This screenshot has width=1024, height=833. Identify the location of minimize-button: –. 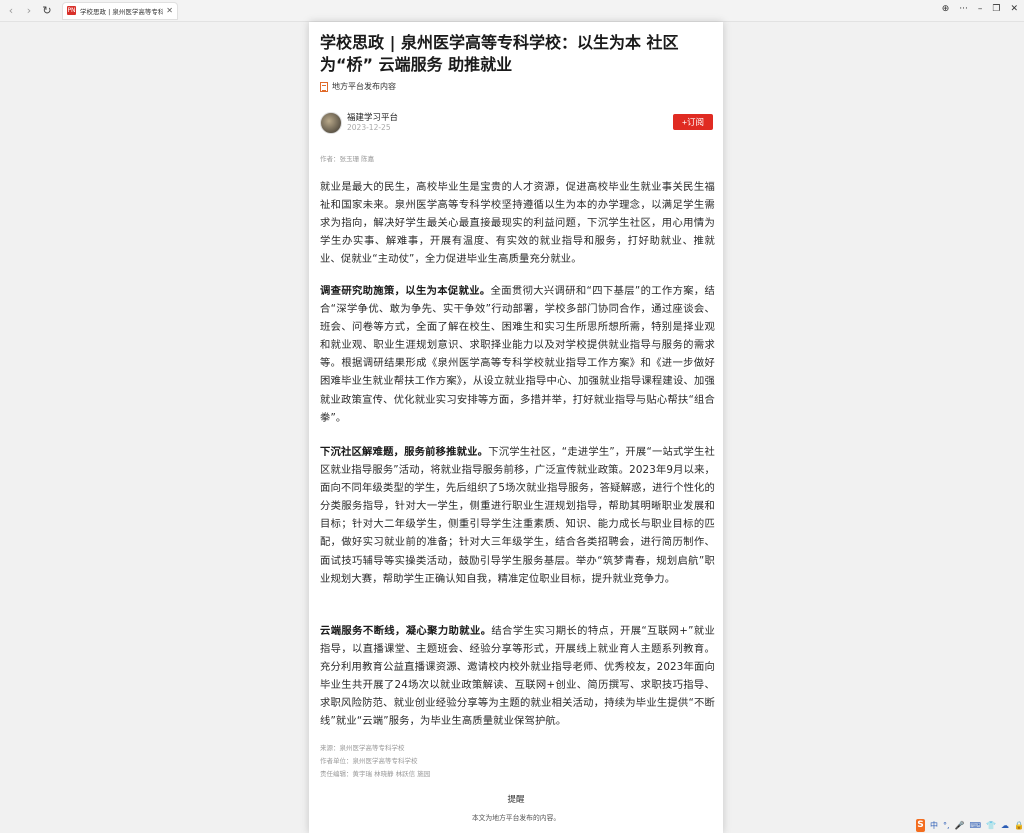
(980, 9).